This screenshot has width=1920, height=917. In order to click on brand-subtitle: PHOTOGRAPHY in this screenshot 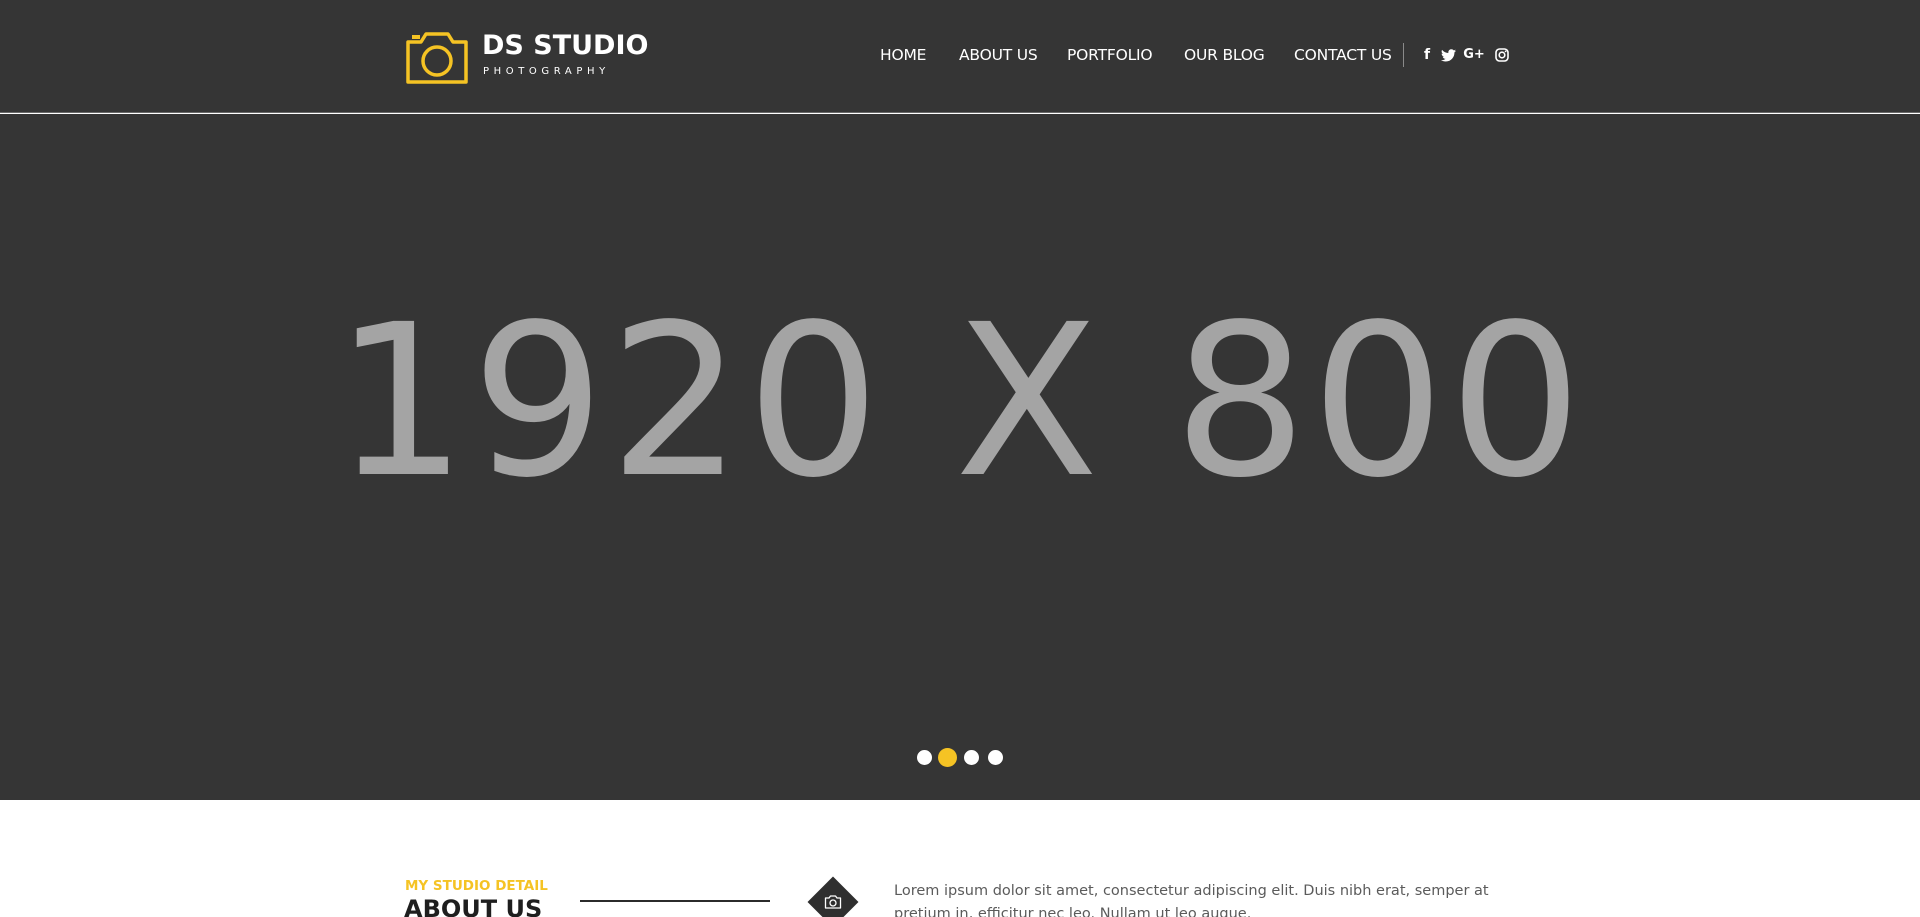, I will do `click(546, 71)`.